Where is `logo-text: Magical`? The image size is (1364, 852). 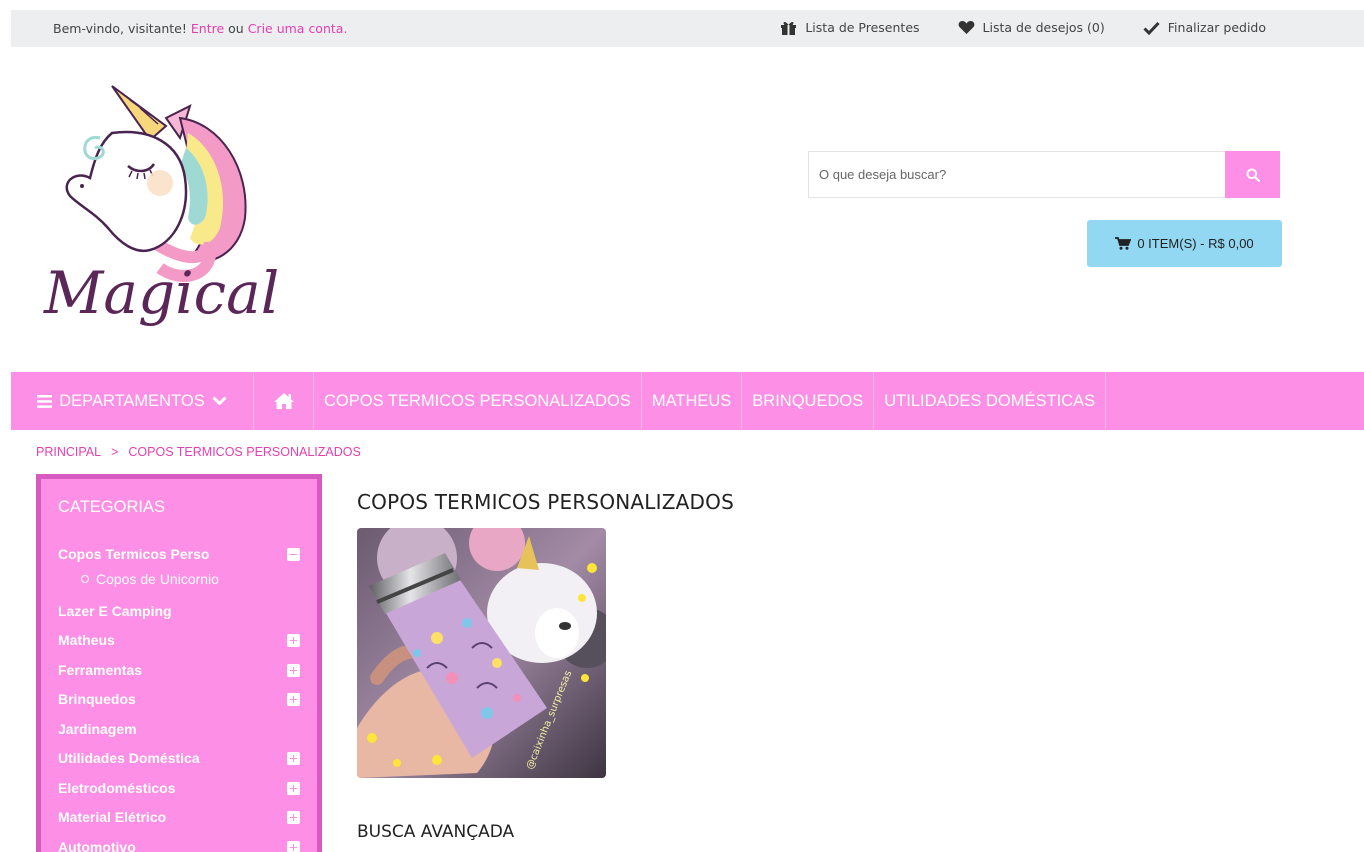 logo-text: Magical is located at coordinates (161, 293).